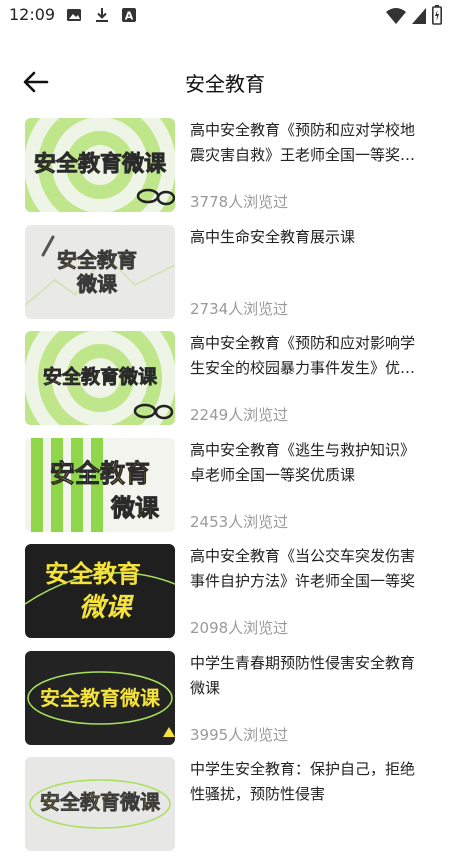  What do you see at coordinates (239, 628) in the screenshot?
I see `view-count: 2098人浏览过` at bounding box center [239, 628].